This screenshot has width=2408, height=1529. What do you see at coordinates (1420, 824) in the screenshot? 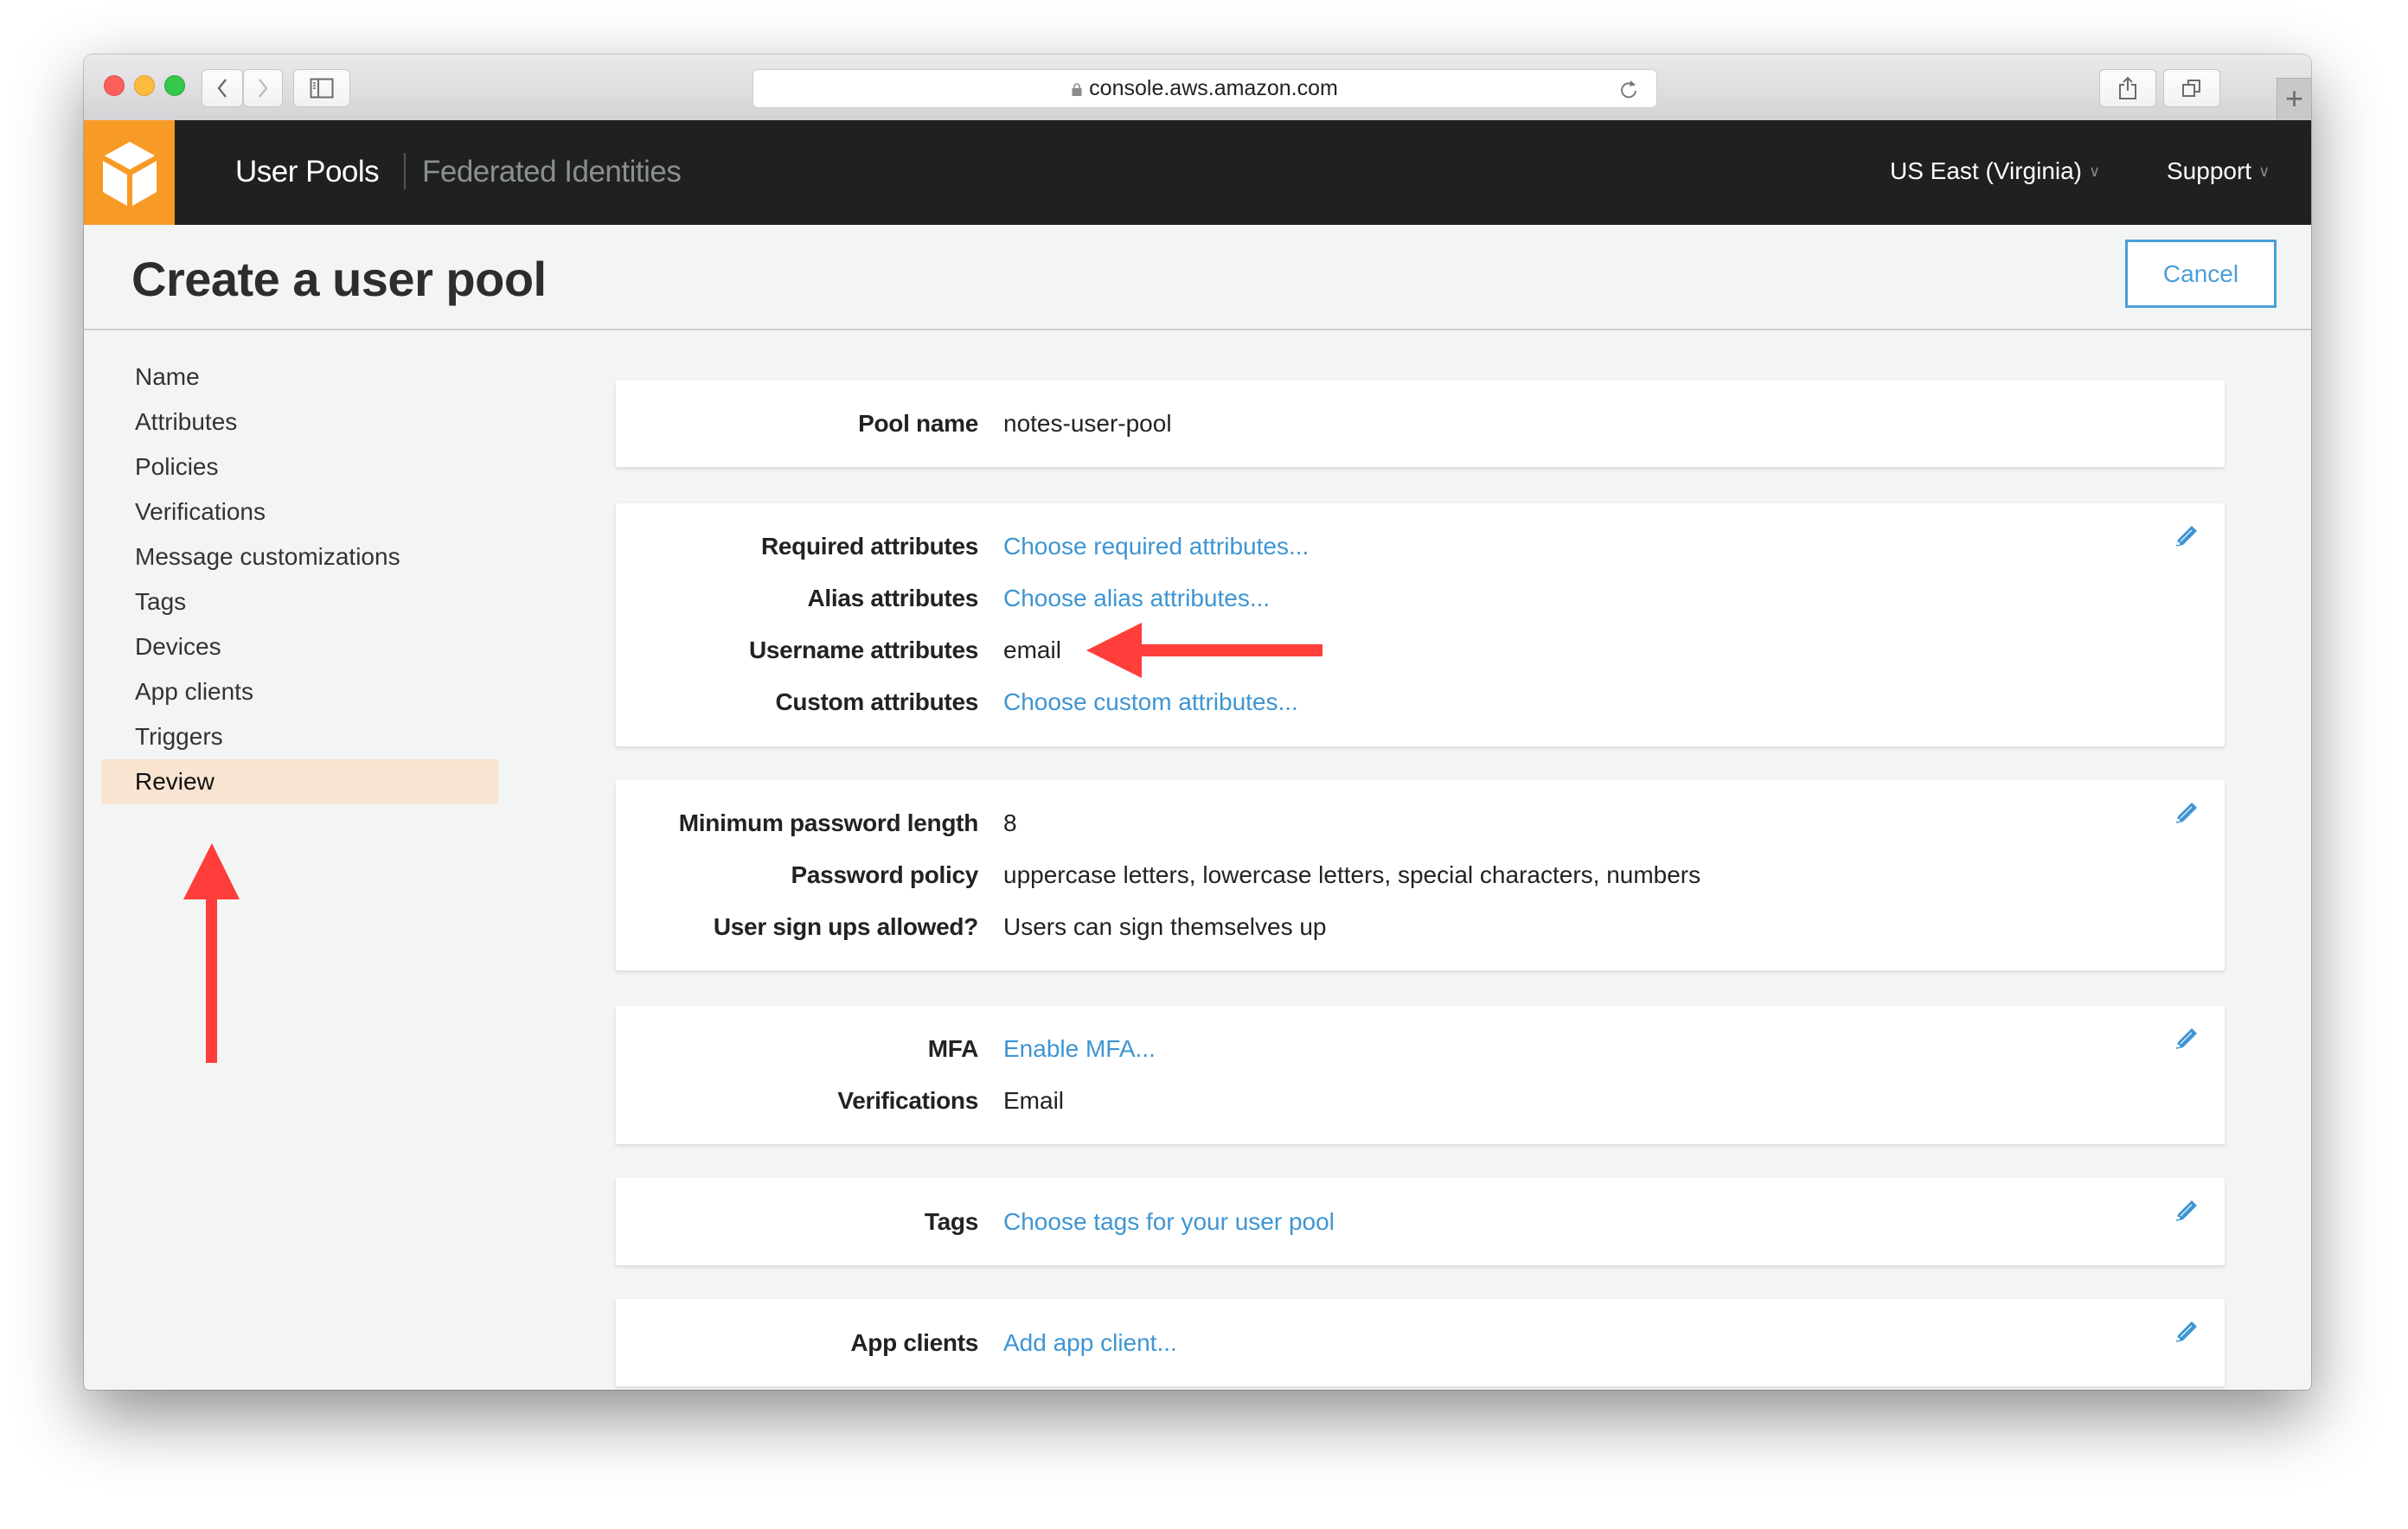
I see `detail-row: Minimum password length 8` at bounding box center [1420, 824].